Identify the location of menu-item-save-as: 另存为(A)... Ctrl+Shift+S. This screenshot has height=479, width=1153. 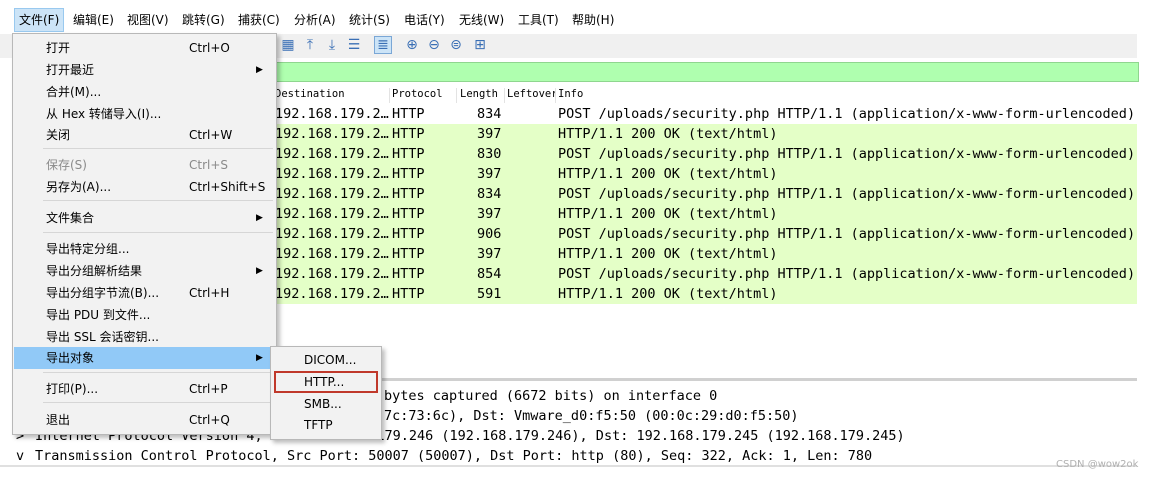
(144, 187).